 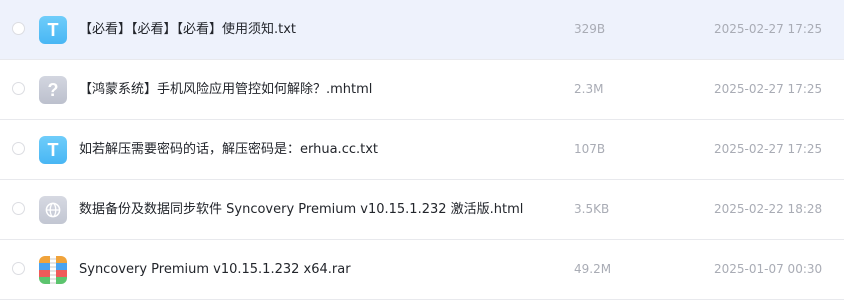 What do you see at coordinates (593, 269) in the screenshot?
I see `file-size: 49.2M` at bounding box center [593, 269].